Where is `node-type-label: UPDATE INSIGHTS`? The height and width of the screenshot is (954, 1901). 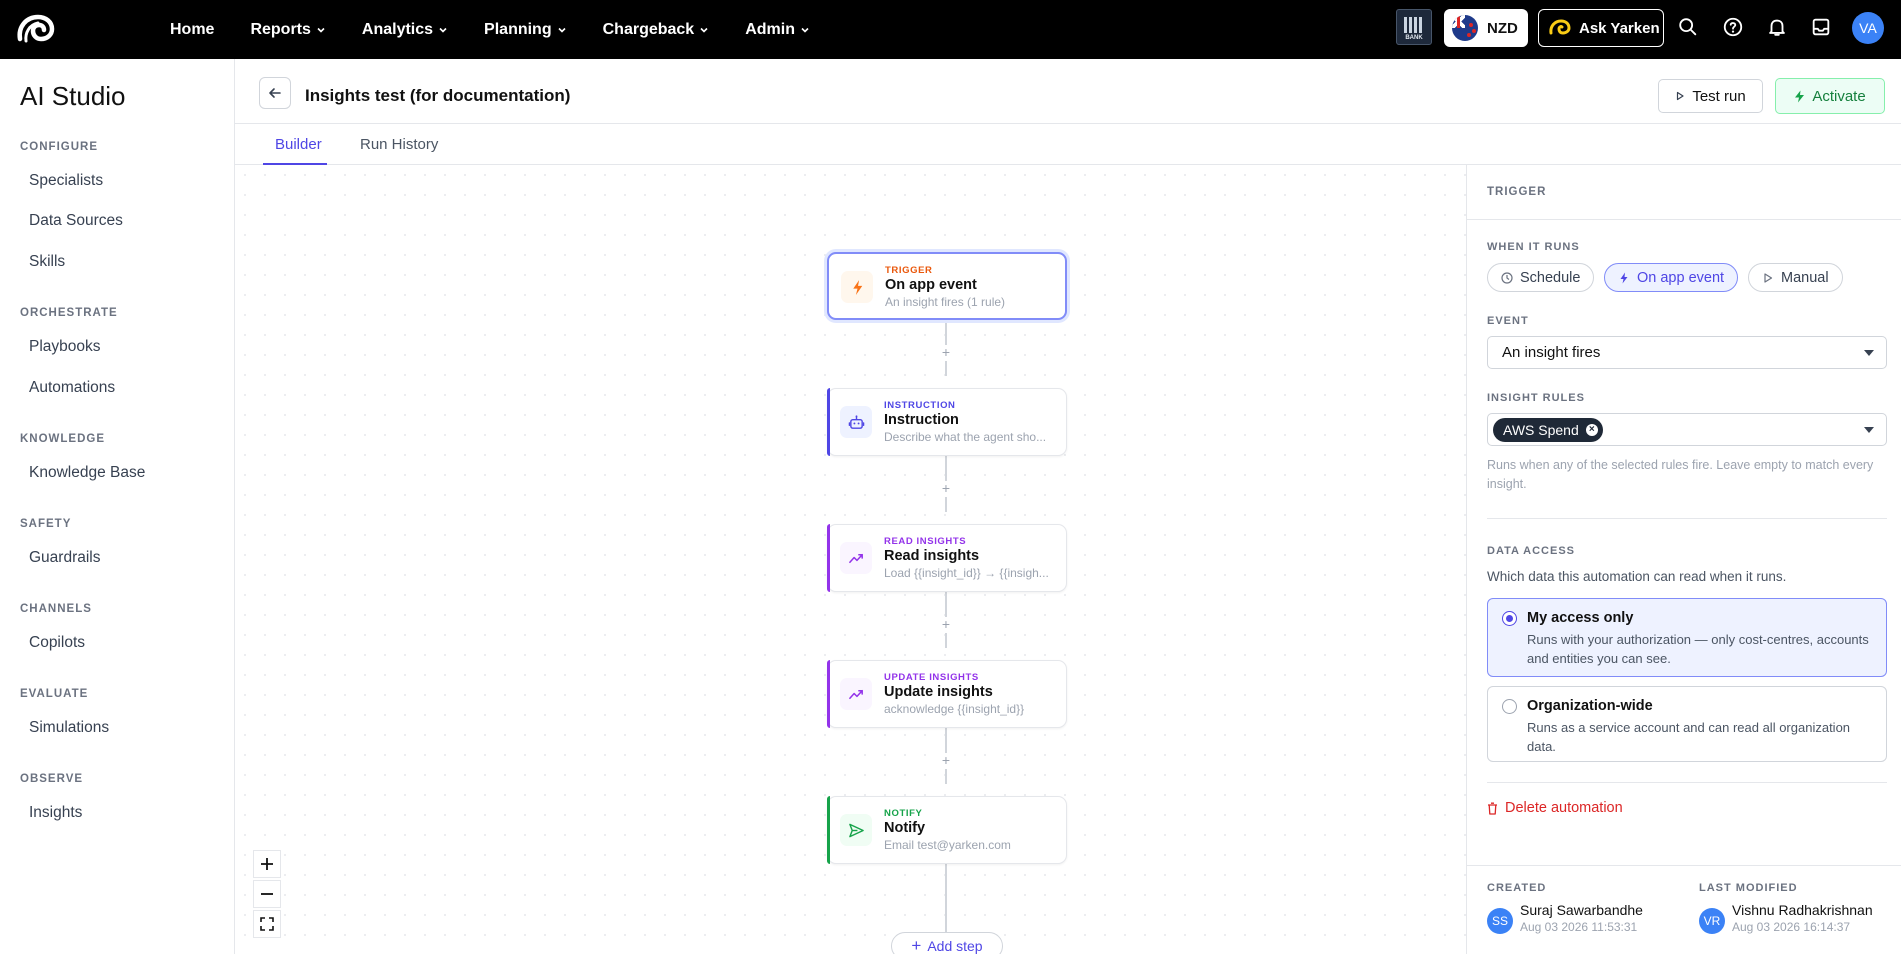
node-type-label: UPDATE INSIGHTS is located at coordinates (931, 677).